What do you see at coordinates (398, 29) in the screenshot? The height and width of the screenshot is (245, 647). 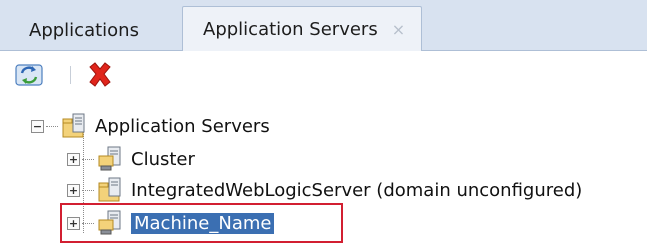 I see `close-icon: ×` at bounding box center [398, 29].